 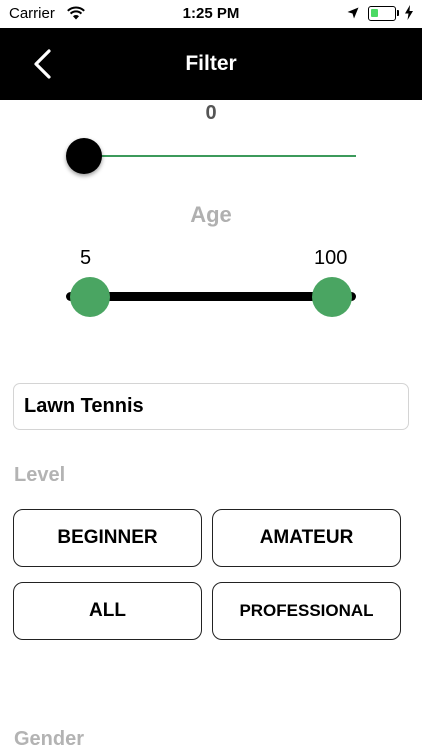 What do you see at coordinates (49, 739) in the screenshot?
I see `gender-label: Gender` at bounding box center [49, 739].